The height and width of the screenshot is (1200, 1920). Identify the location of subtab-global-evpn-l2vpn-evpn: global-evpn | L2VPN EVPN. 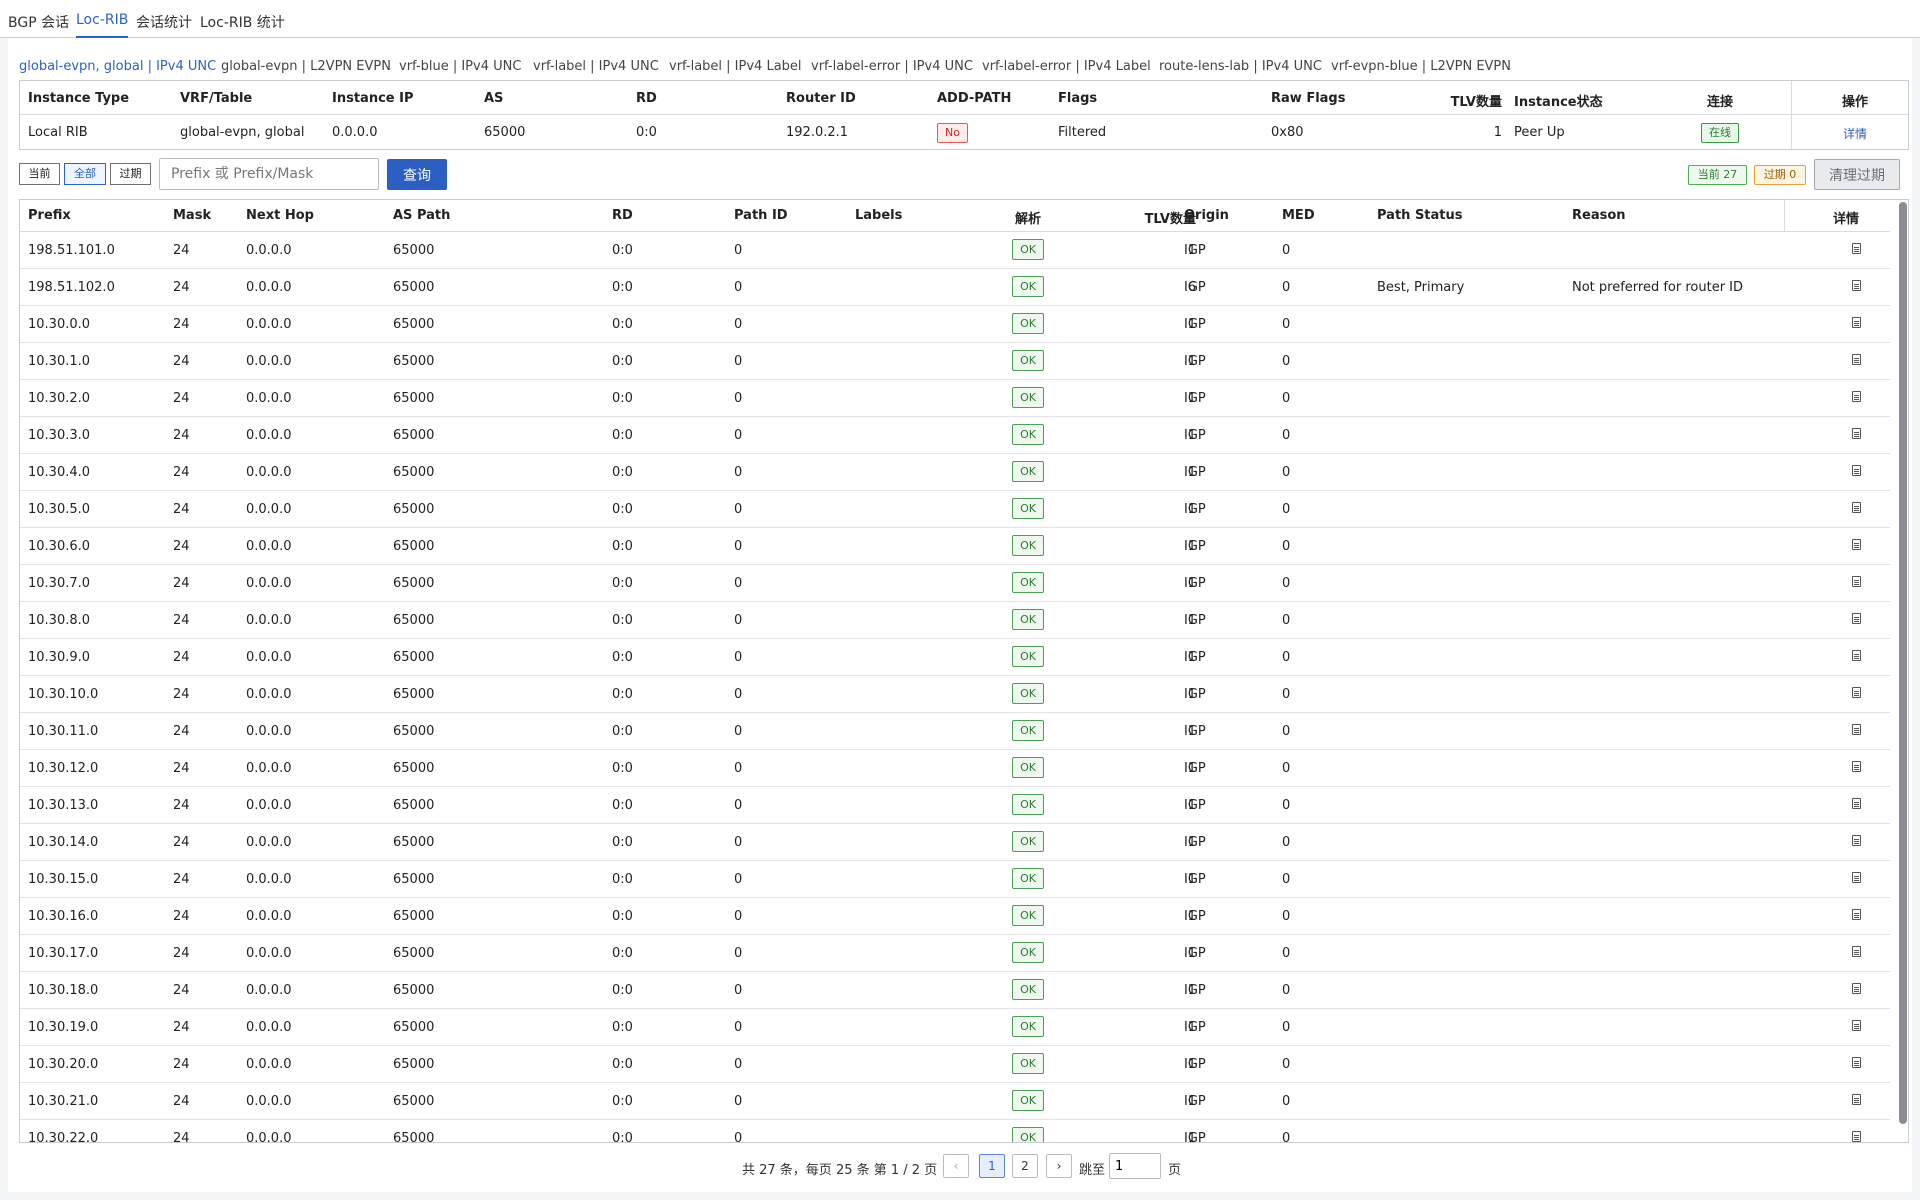
(306, 66).